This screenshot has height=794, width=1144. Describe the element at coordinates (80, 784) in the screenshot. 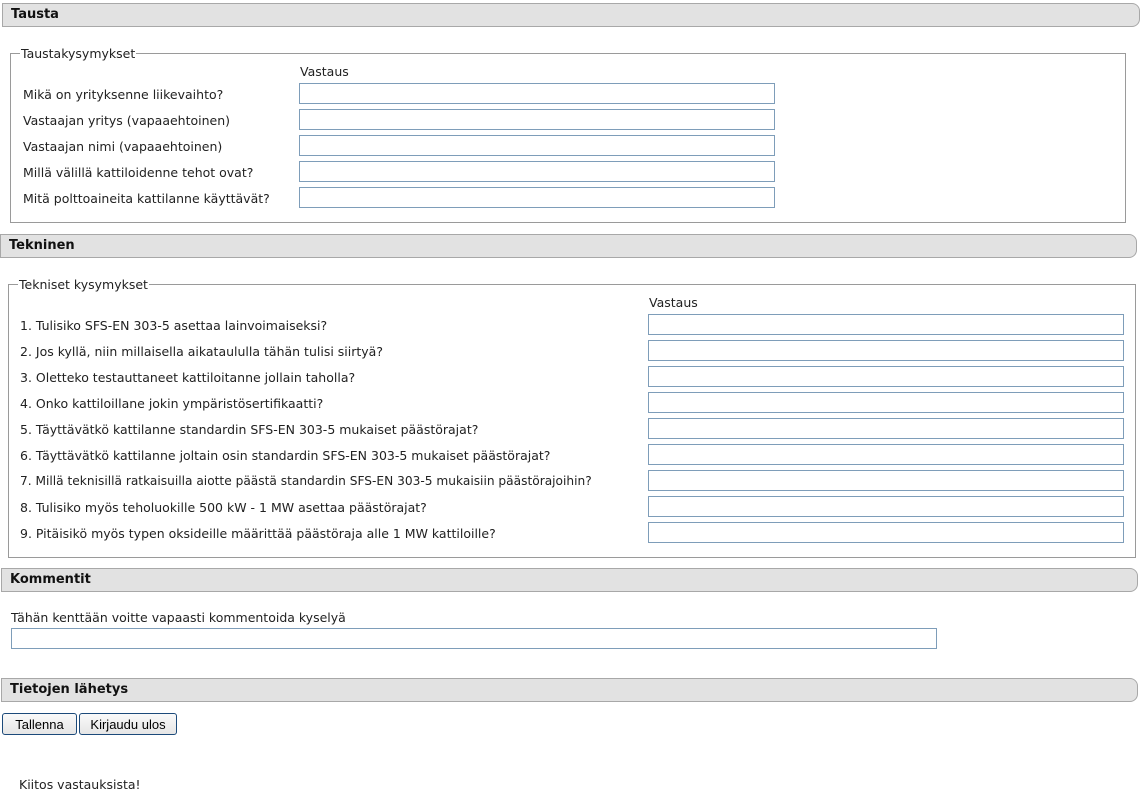

I see `thanks-message: Kiitos vastauksista!` at that location.